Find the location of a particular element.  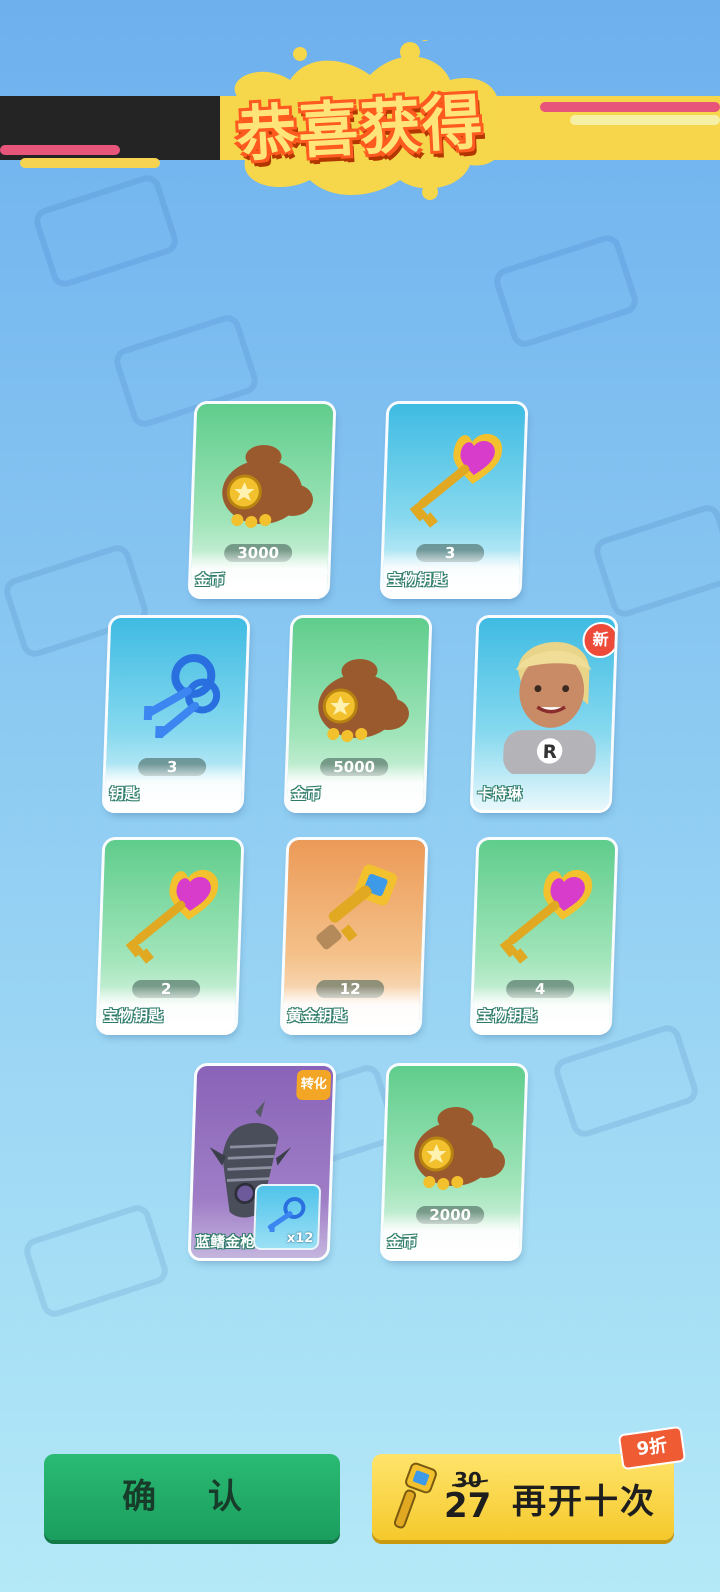

arrow-right-pink is located at coordinates (630, 107).